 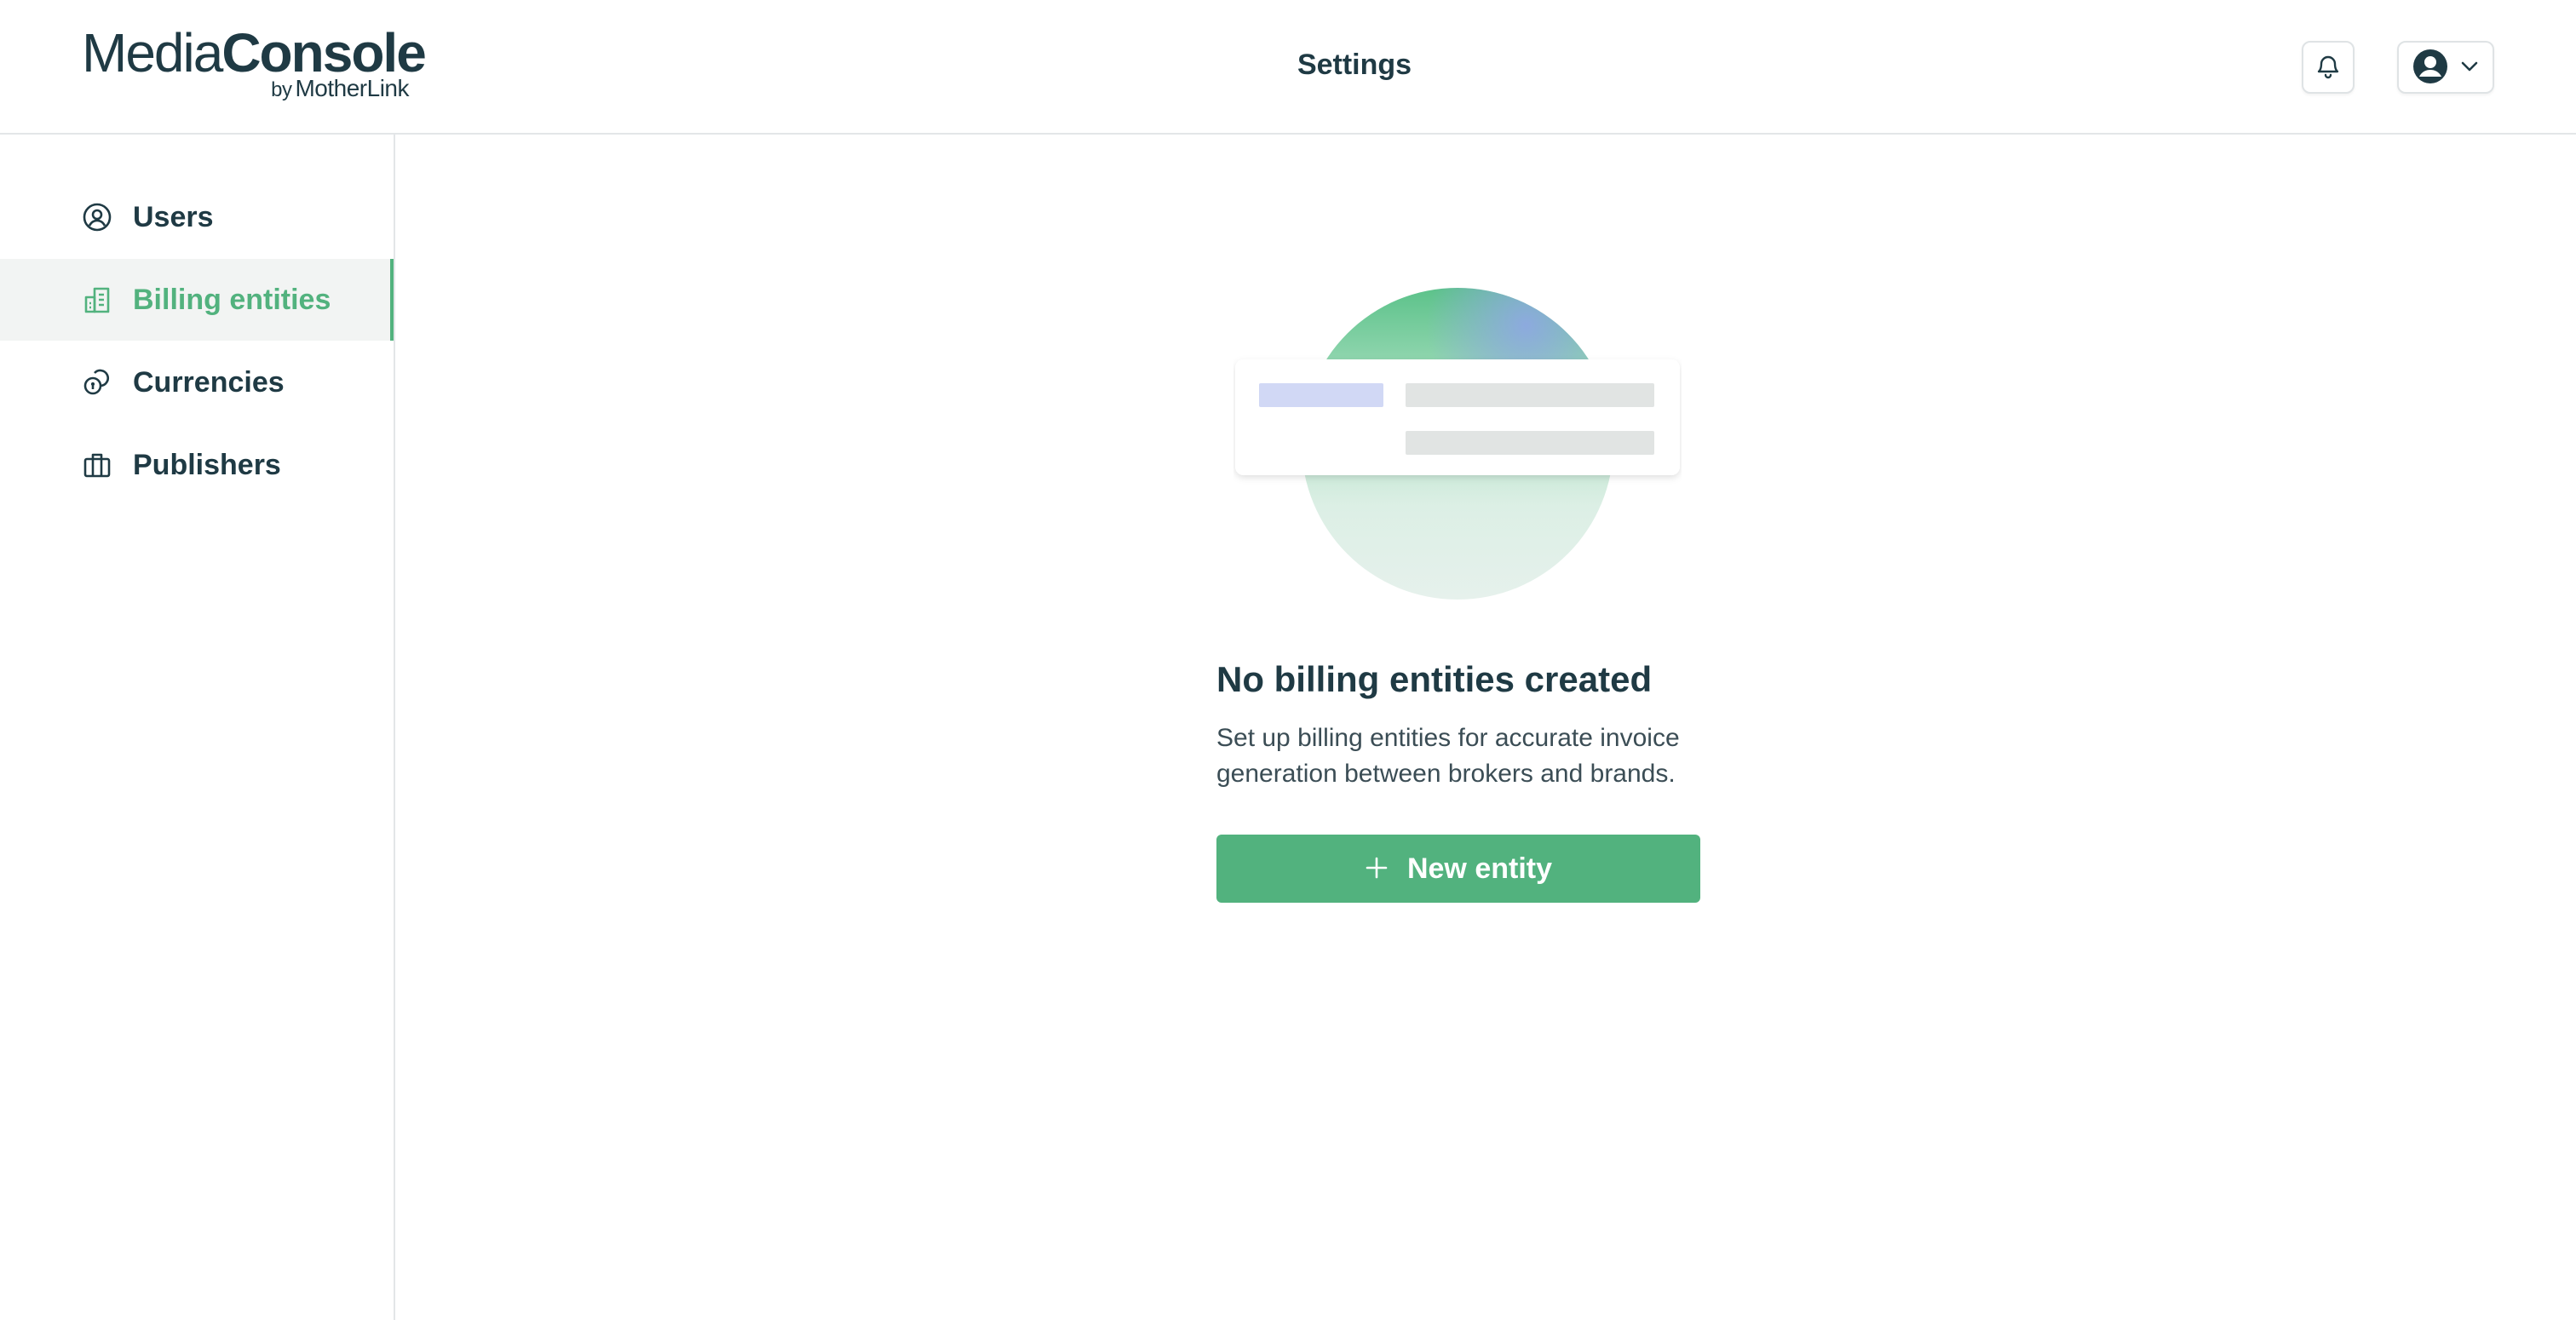 I want to click on top-header: MediaConsole by MotherLink Settings, so click(x=1288, y=67).